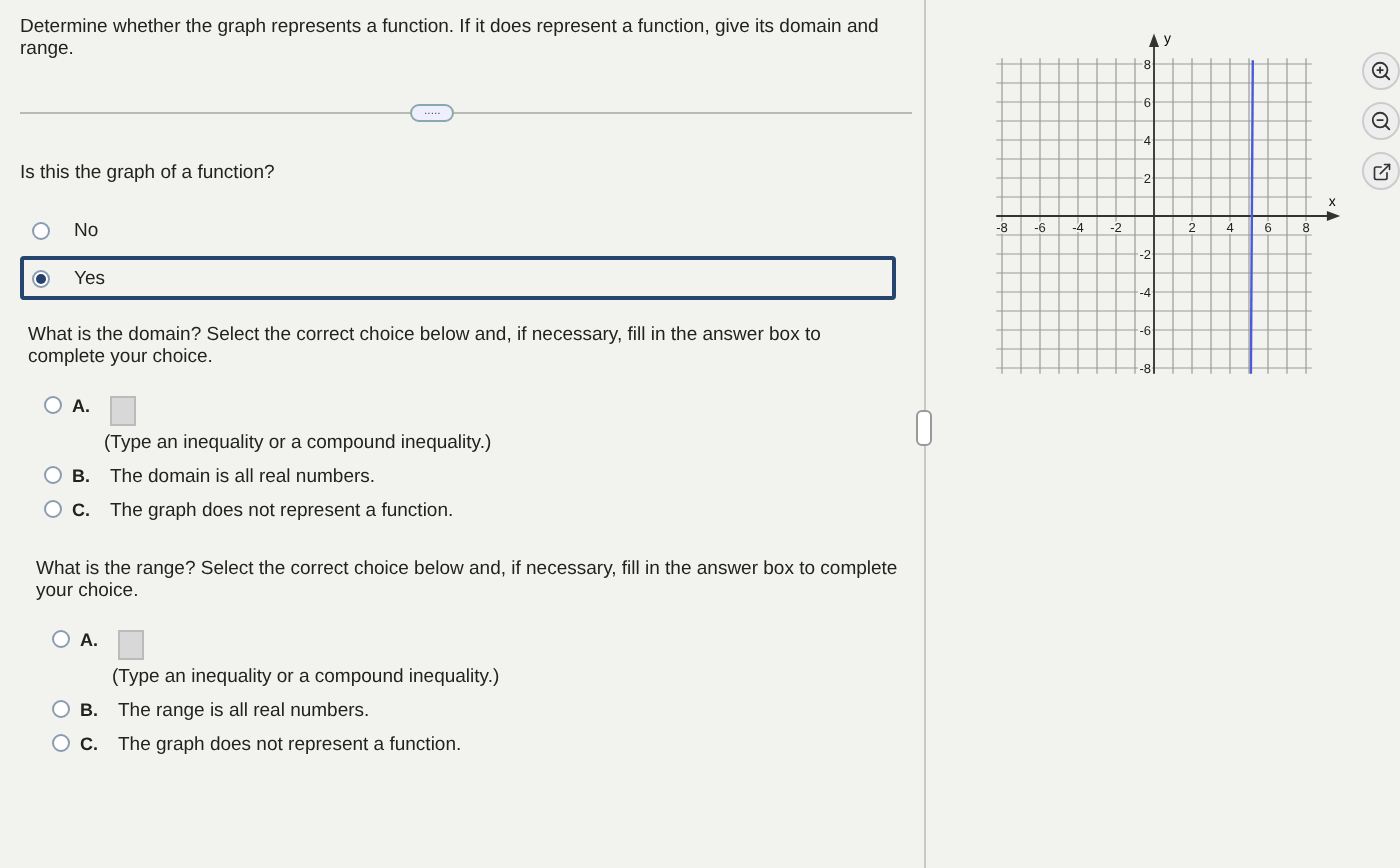 The image size is (1400, 868). What do you see at coordinates (425, 346) in the screenshot?
I see `question-text: What is the domain? Select the correct choice below and, if necessary, fill in the answer box to complete your choice.` at bounding box center [425, 346].